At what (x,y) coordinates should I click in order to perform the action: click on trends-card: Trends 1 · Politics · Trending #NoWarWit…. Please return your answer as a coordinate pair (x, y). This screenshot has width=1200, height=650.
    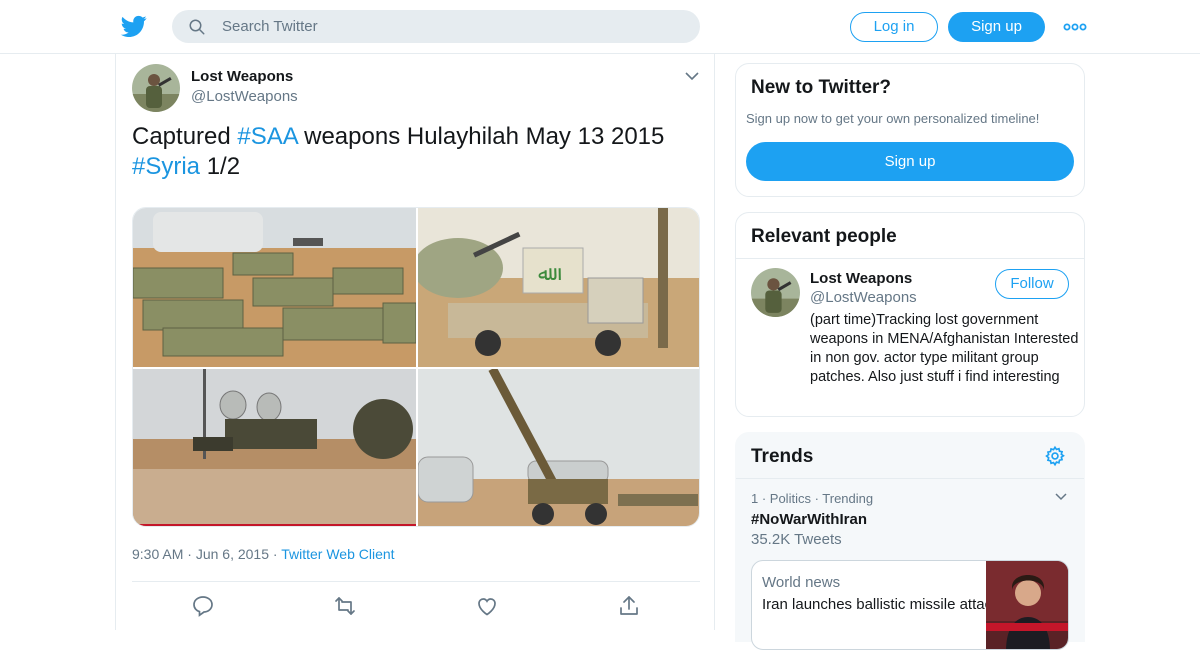
    Looking at the image, I should click on (910, 541).